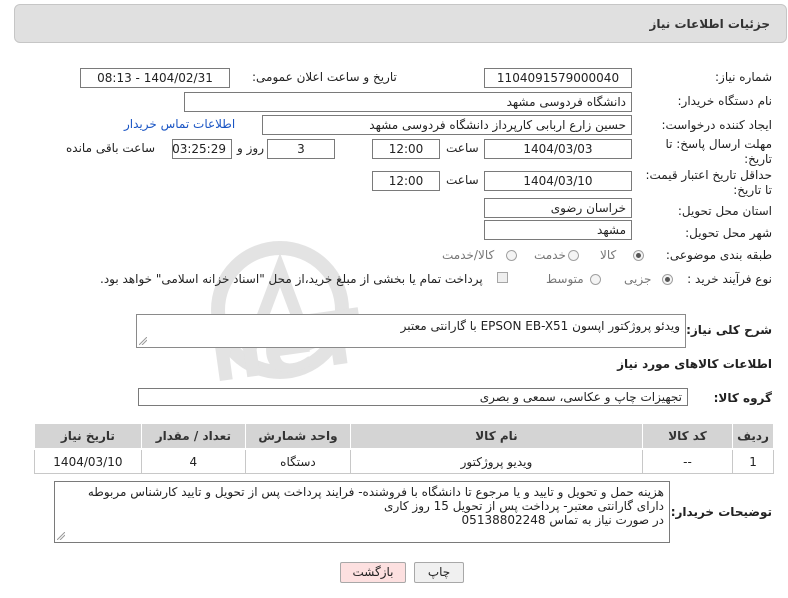 This screenshot has height=598, width=788. Describe the element at coordinates (88, 461) in the screenshot. I see `cell-need-date: 1404/03/10` at that location.